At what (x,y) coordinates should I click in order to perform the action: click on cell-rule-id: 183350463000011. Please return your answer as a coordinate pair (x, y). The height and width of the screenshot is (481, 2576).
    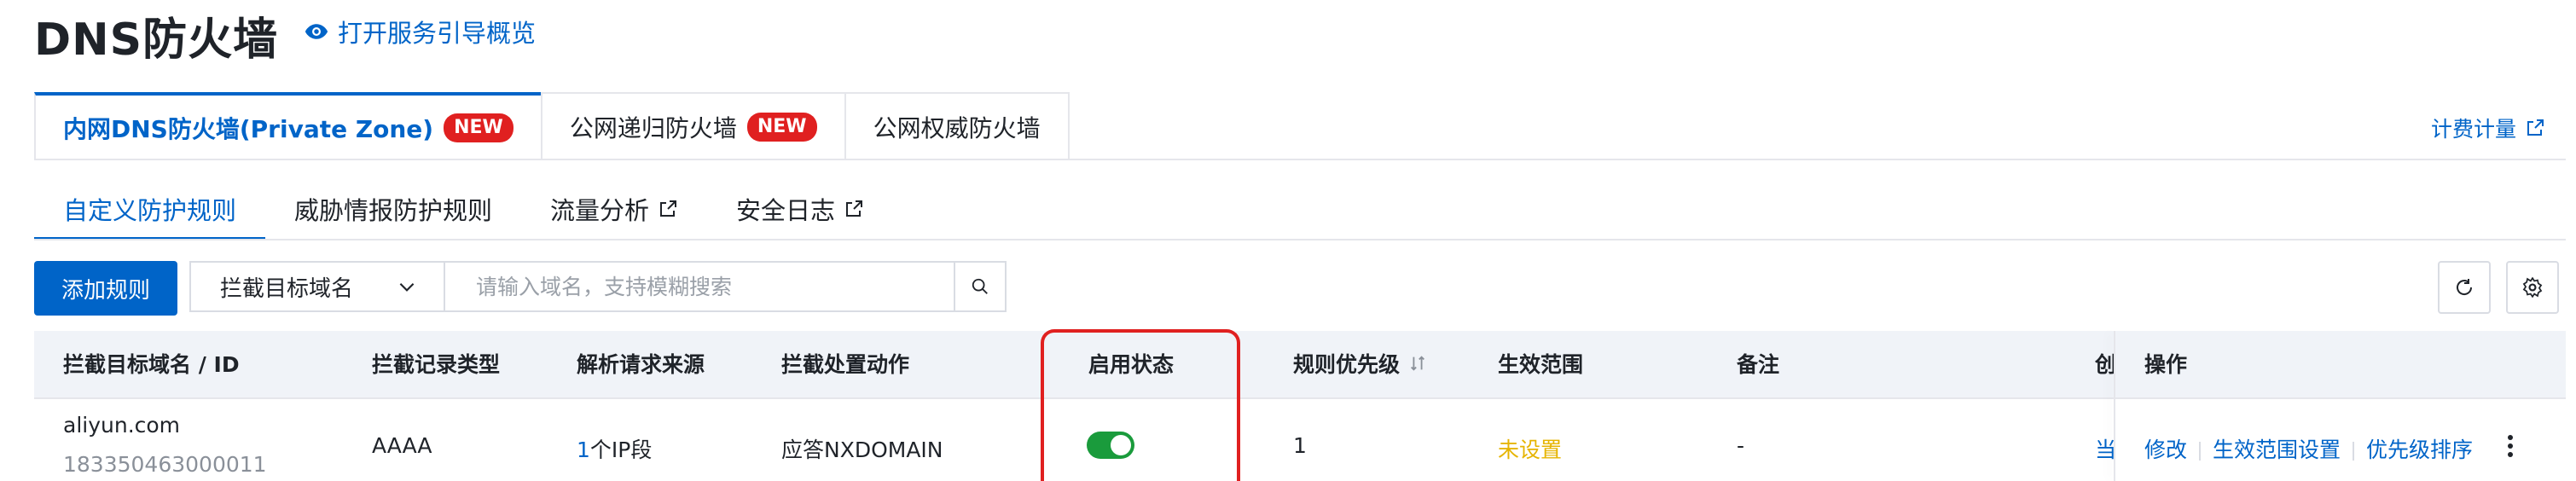
    Looking at the image, I should click on (165, 465).